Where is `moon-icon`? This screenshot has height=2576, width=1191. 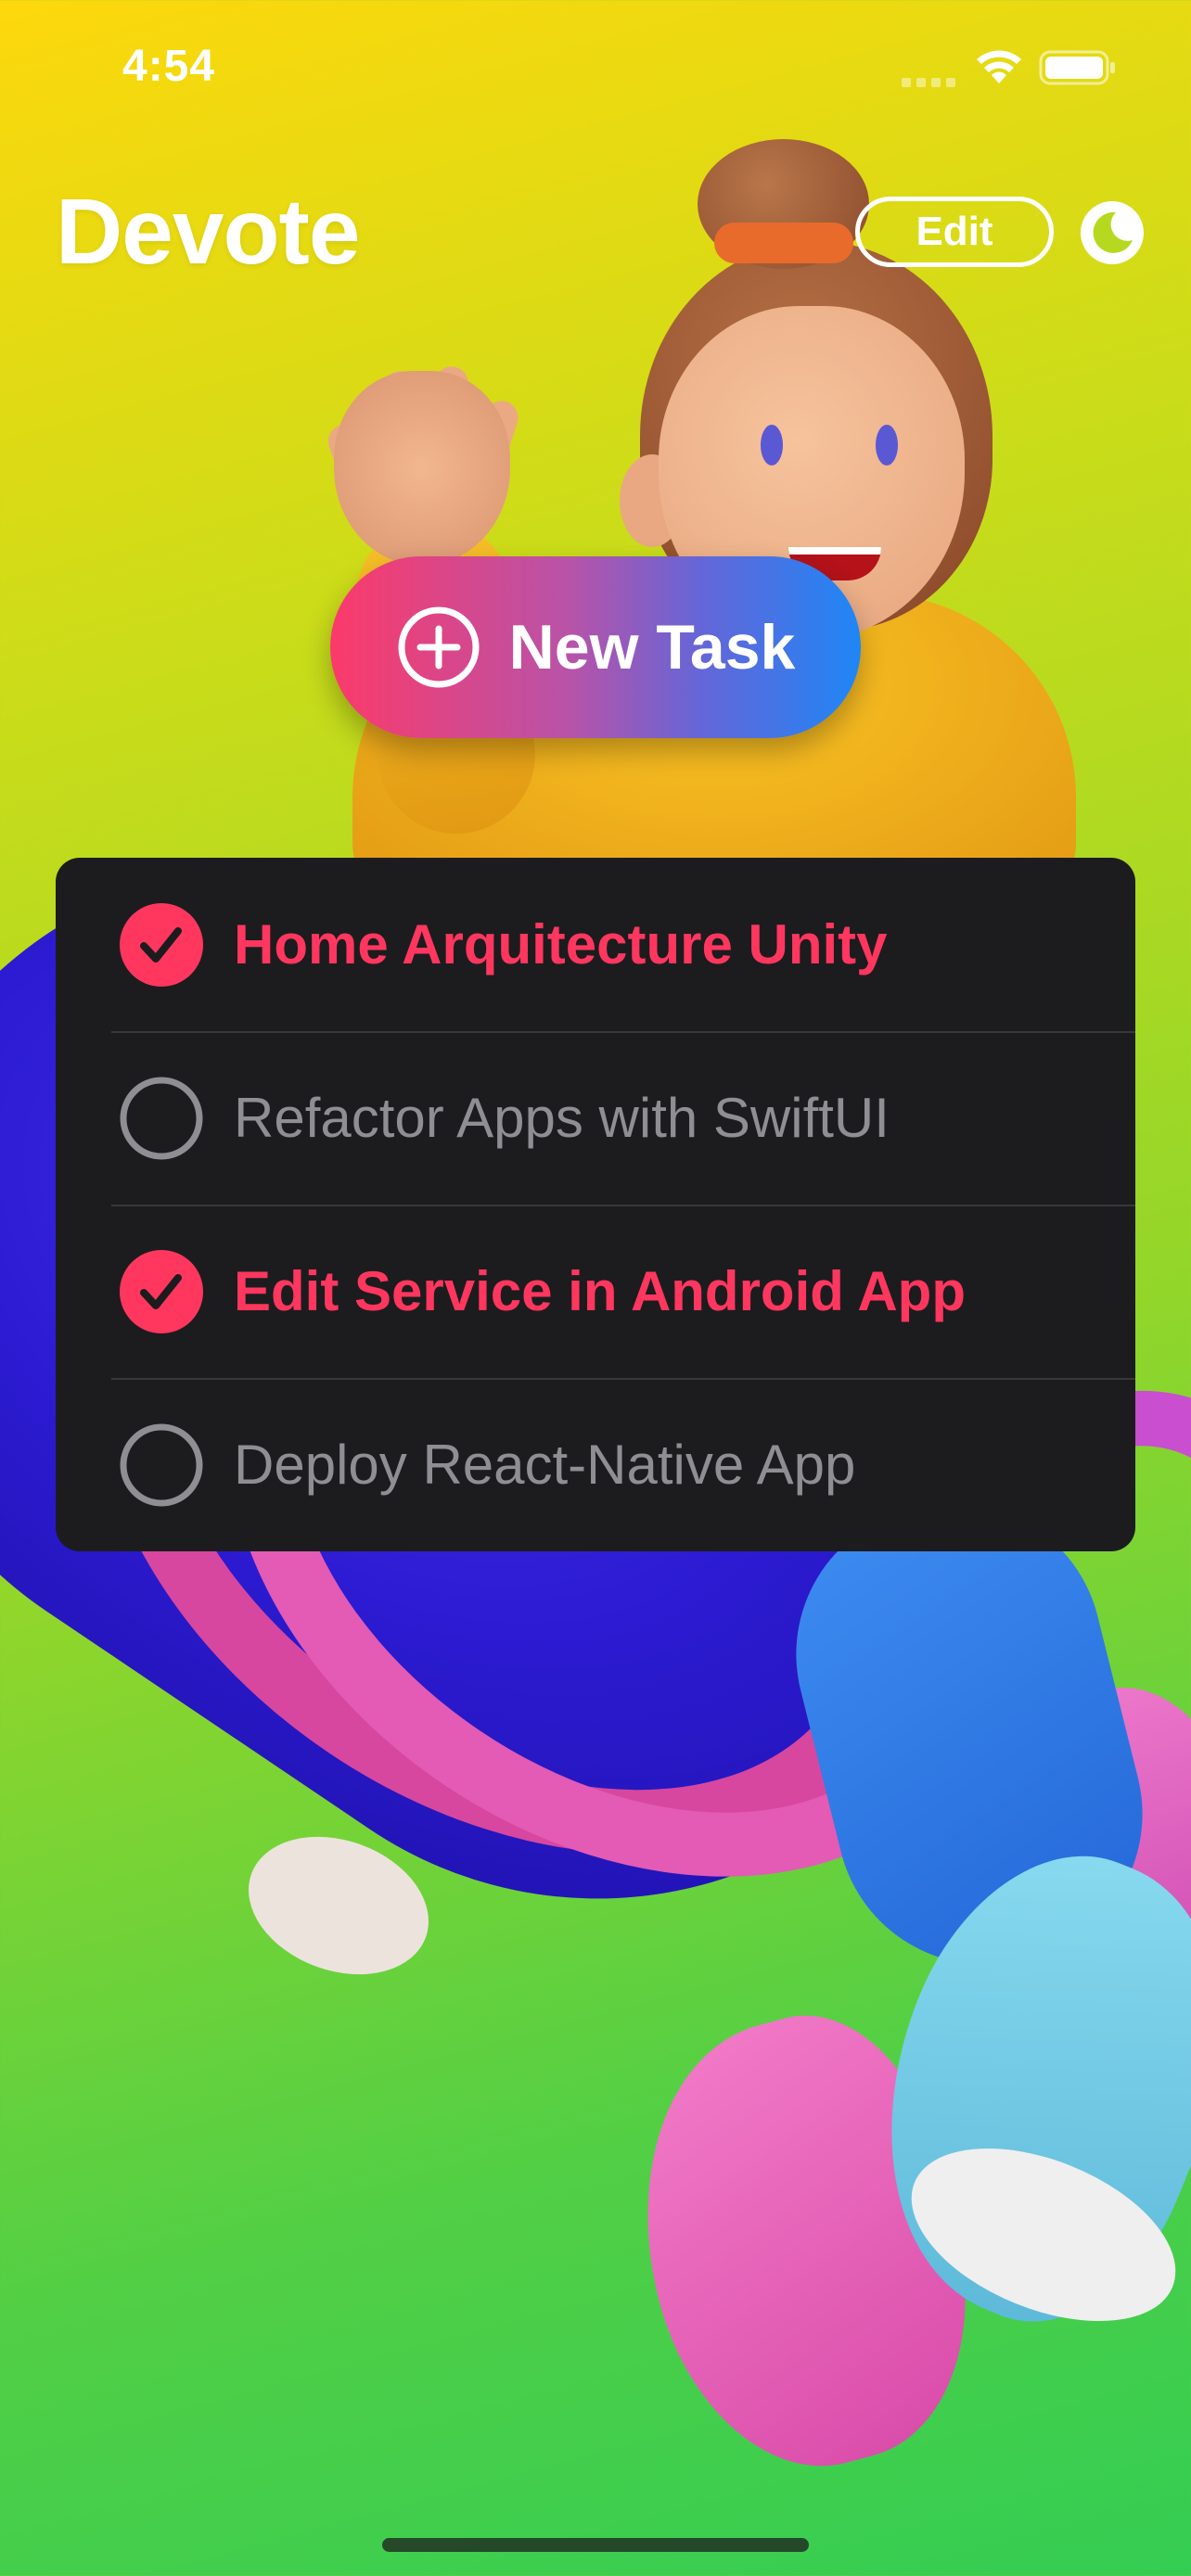
moon-icon is located at coordinates (1112, 232).